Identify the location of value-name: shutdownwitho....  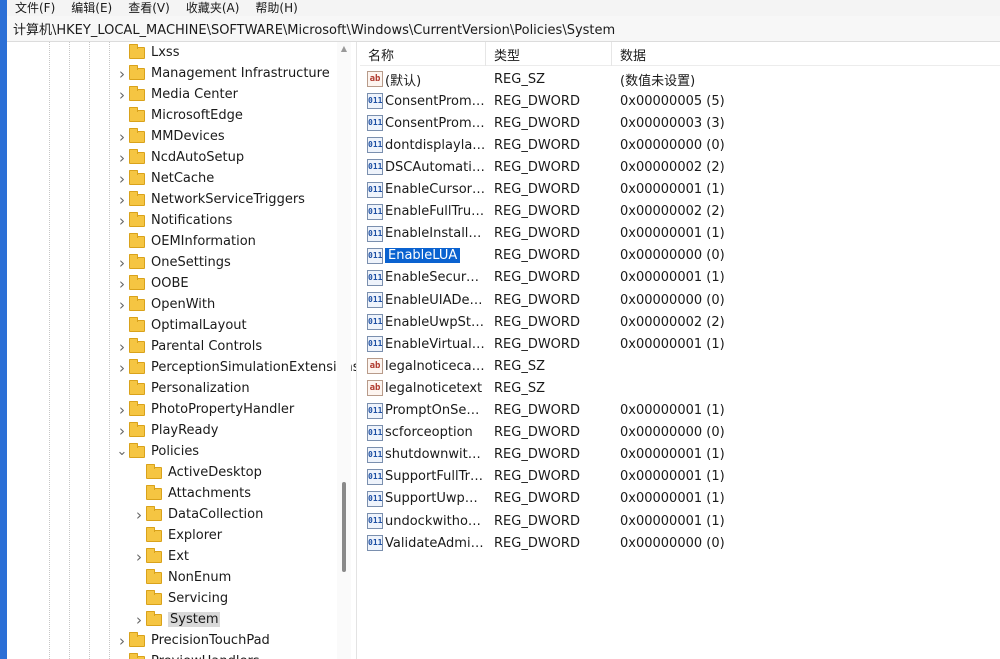
(435, 455).